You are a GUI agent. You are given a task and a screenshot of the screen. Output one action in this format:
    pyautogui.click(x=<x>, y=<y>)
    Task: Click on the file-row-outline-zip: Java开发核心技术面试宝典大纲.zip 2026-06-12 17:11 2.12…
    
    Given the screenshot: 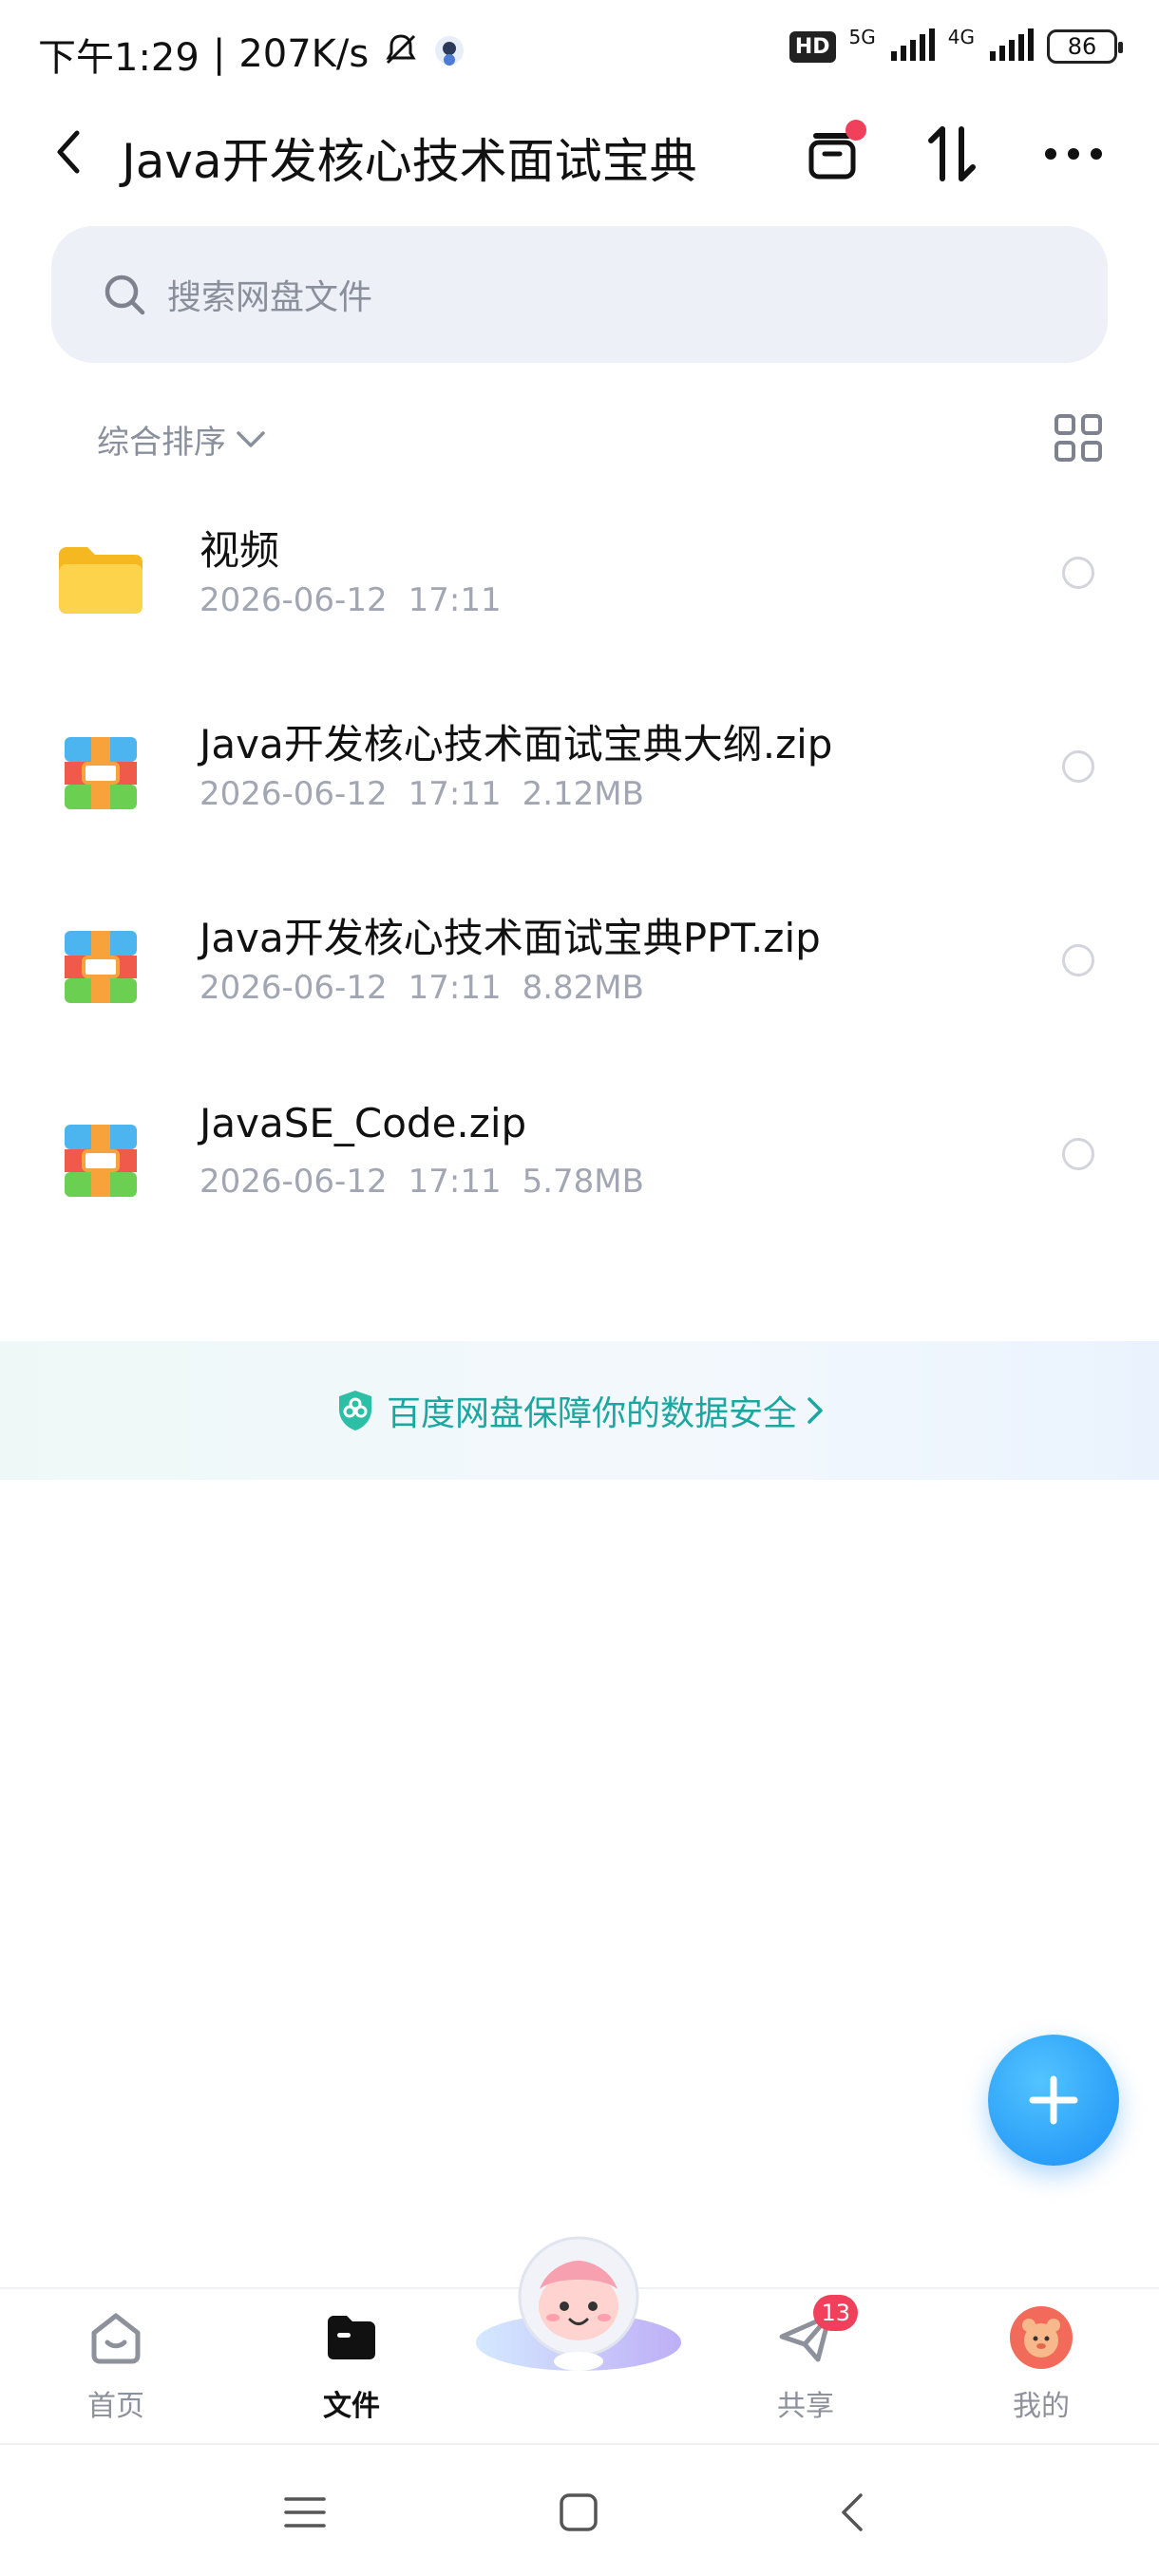 What is the action you would take?
    pyautogui.click(x=579, y=784)
    